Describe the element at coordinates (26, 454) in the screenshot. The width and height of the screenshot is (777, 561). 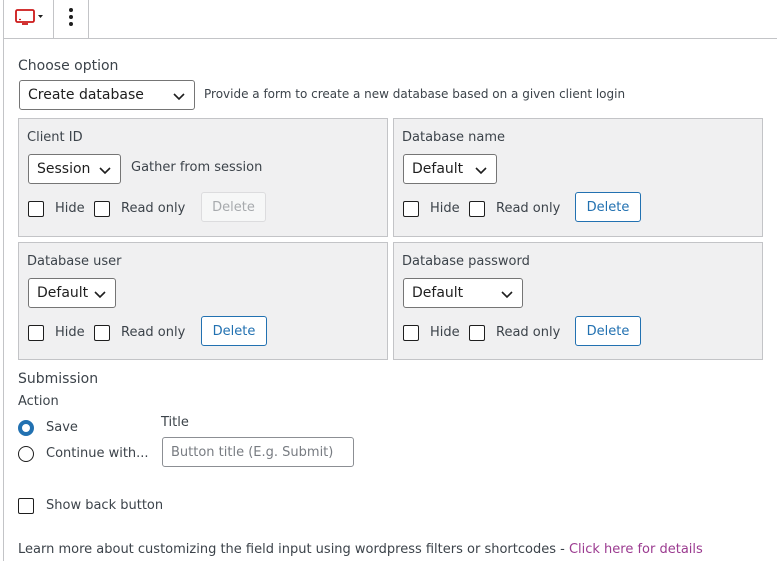
I see `action-radio-continue` at that location.